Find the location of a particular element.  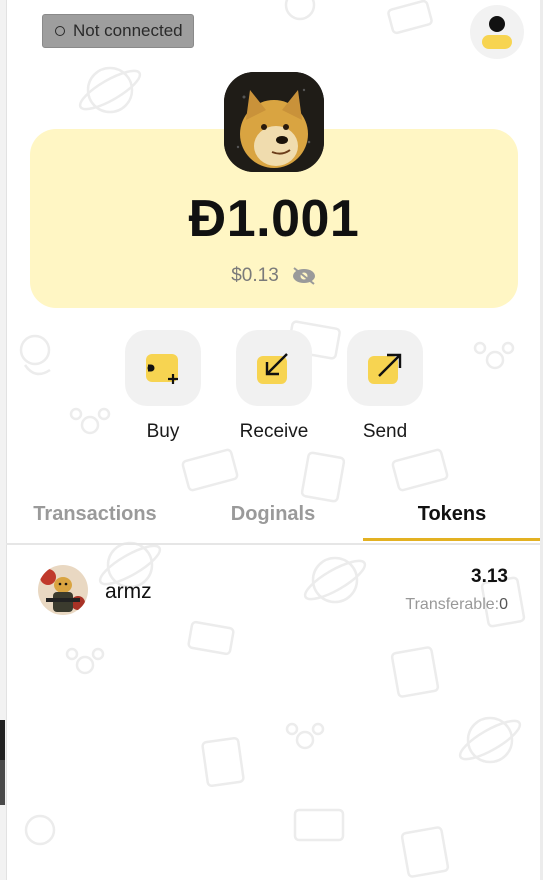

tab-transactions: Transactions is located at coordinates (95, 514).